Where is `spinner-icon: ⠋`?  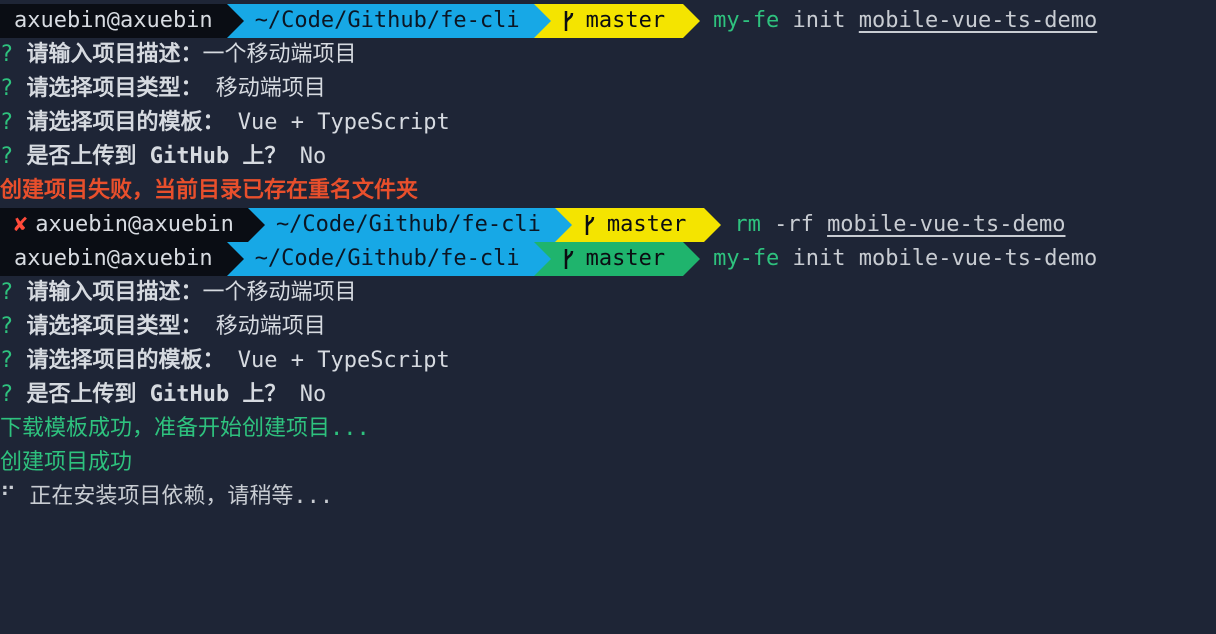
spinner-icon: ⠋ is located at coordinates (8, 496).